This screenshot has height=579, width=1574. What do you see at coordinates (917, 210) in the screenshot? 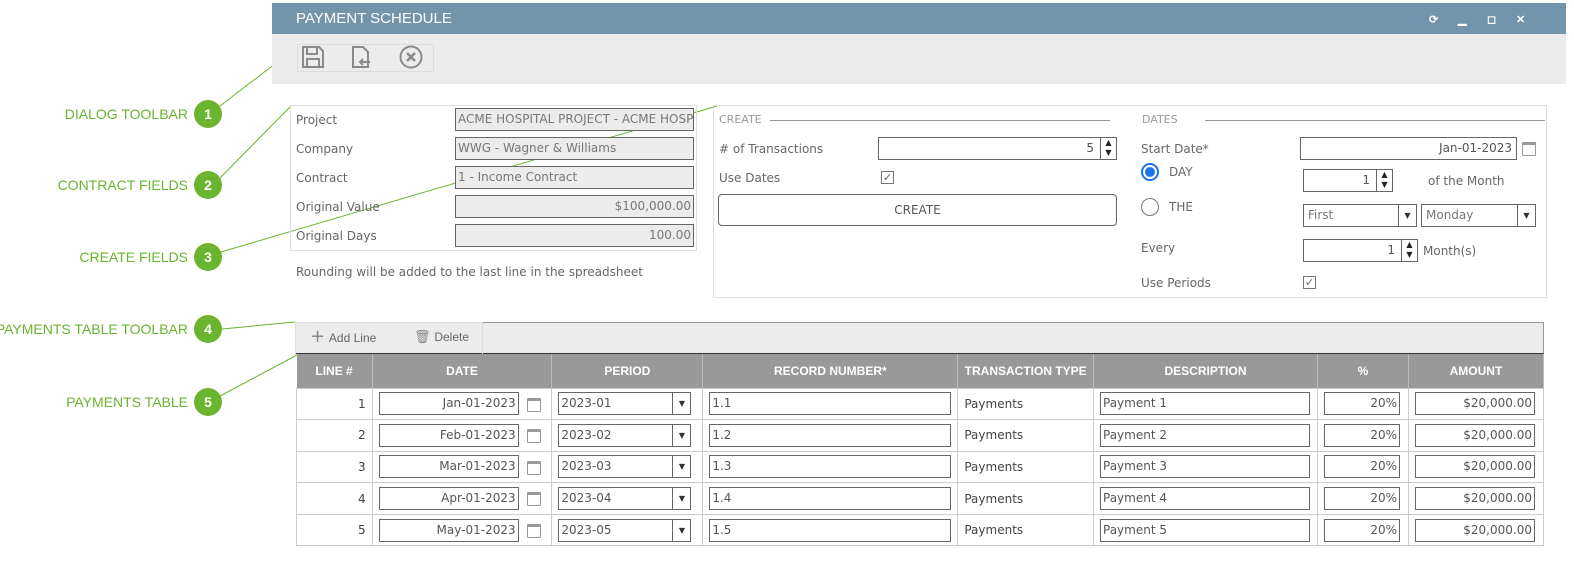
I see `create-button: CREATE` at bounding box center [917, 210].